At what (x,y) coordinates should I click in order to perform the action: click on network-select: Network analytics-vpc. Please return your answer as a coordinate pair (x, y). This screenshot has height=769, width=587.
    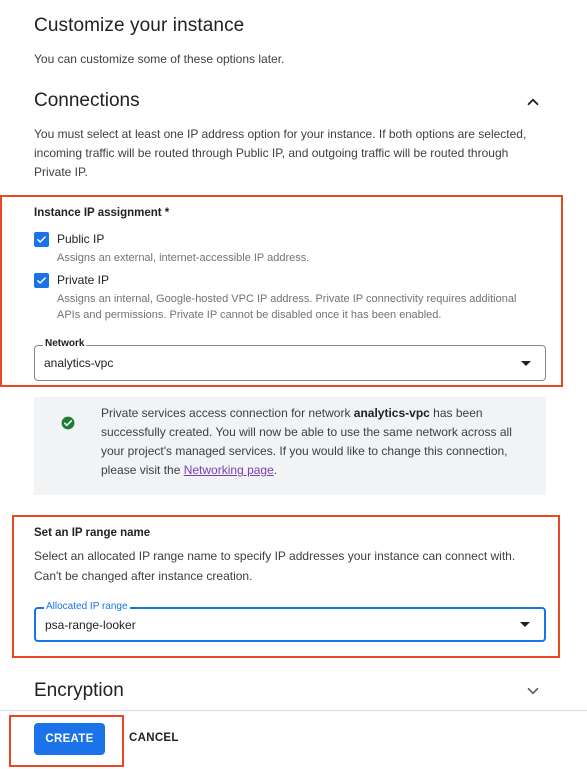
    Looking at the image, I should click on (290, 359).